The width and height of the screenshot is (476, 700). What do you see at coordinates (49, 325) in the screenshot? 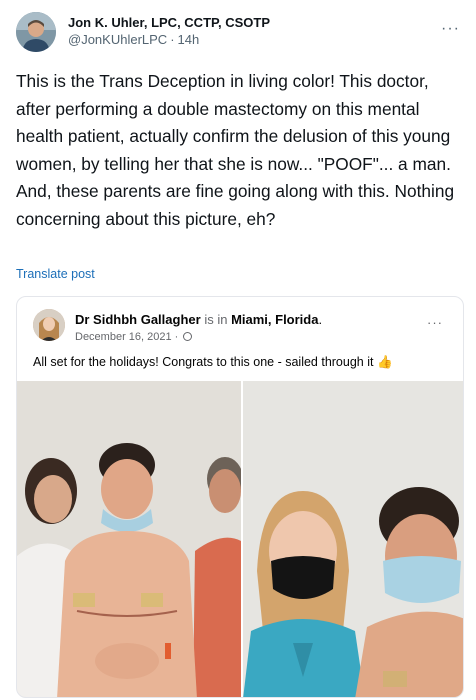
I see `embed-author-avatar` at bounding box center [49, 325].